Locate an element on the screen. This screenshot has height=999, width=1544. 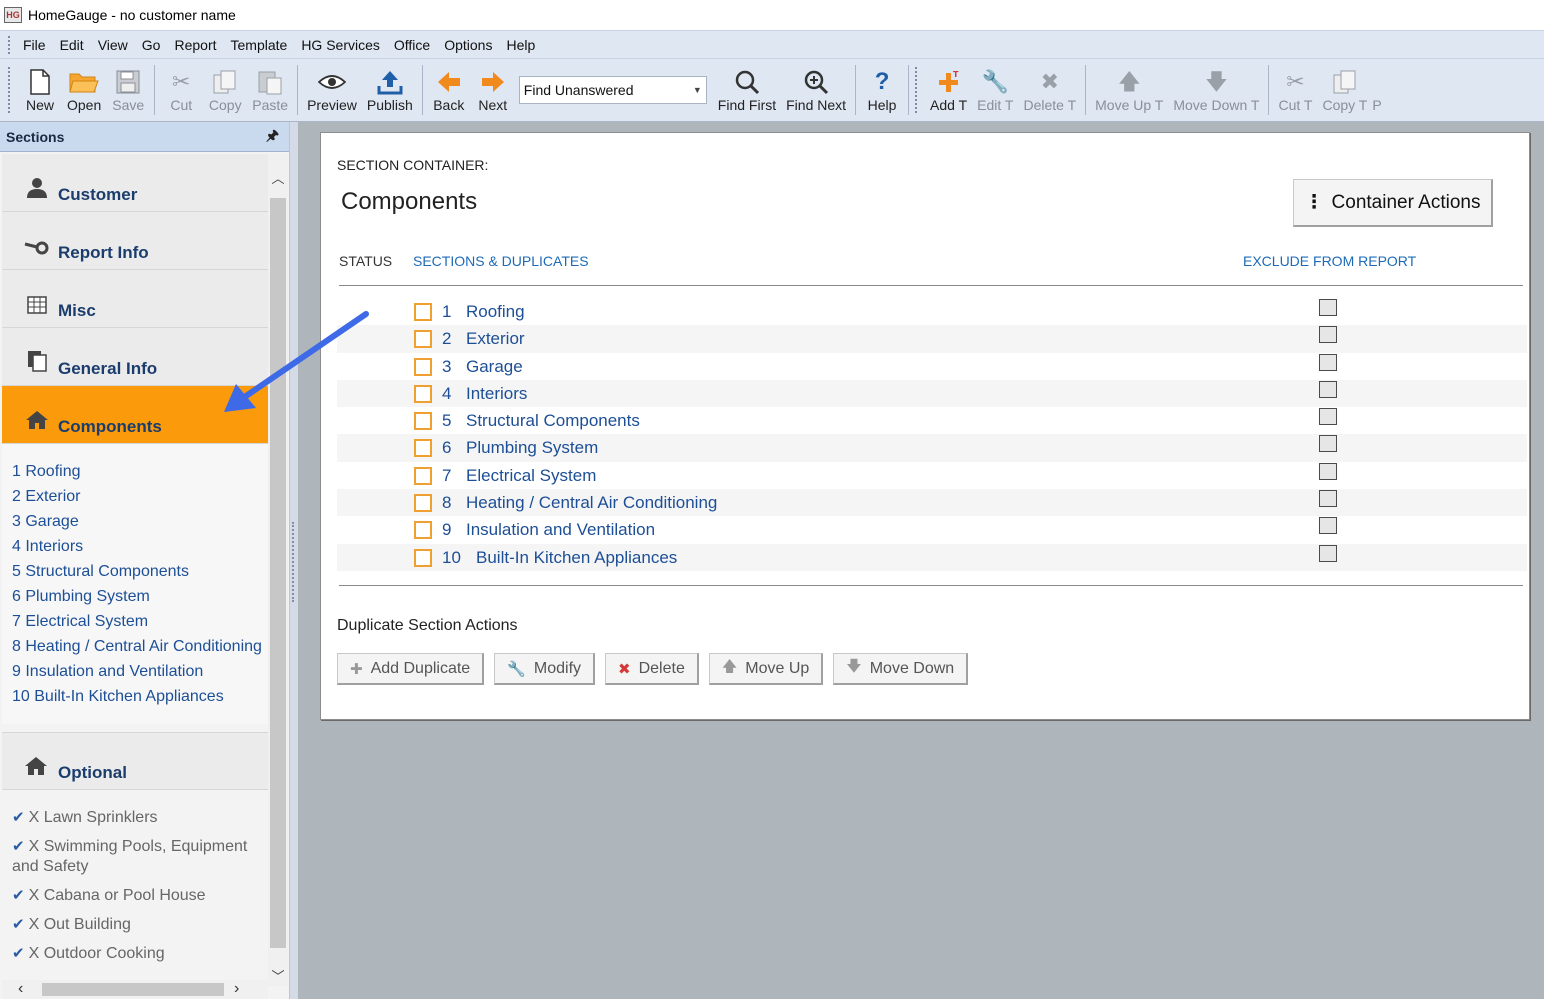
optional-item: ✔ X Cabana or Pool House is located at coordinates (140, 896).